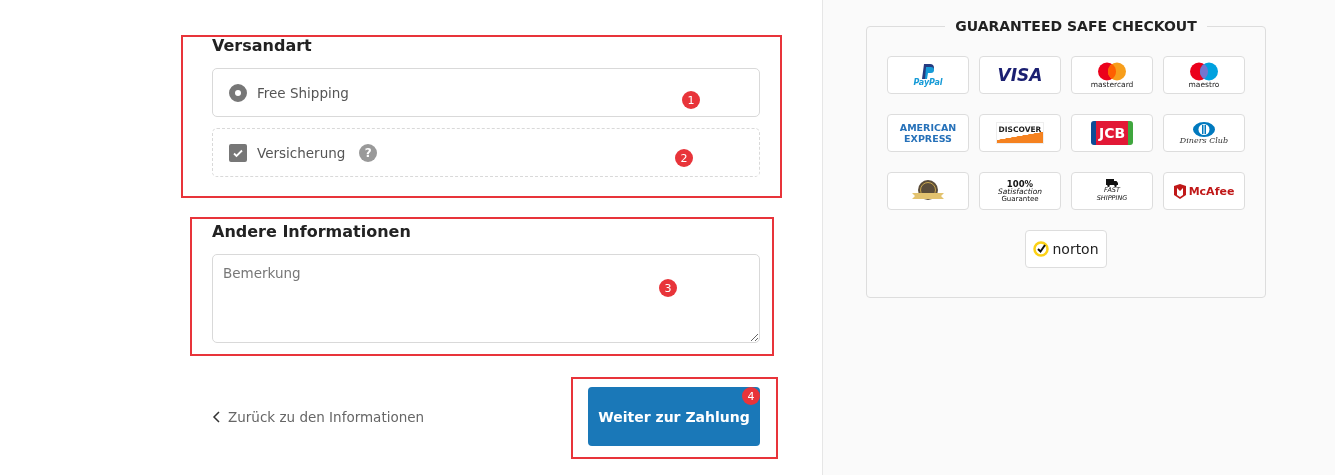 This screenshot has width=1335, height=475. I want to click on option-label: Free Shipping, so click(303, 92).